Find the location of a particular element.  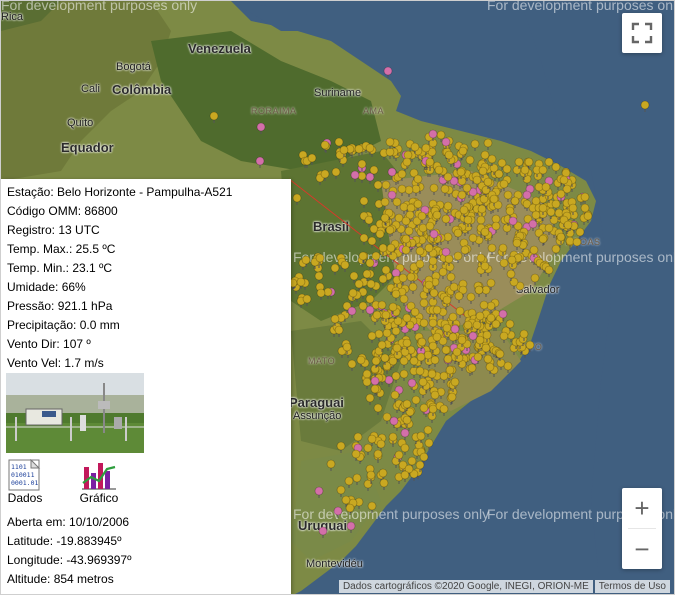

dados-button: 1101 010011 0001.01 Dados is located at coordinates (25, 482).